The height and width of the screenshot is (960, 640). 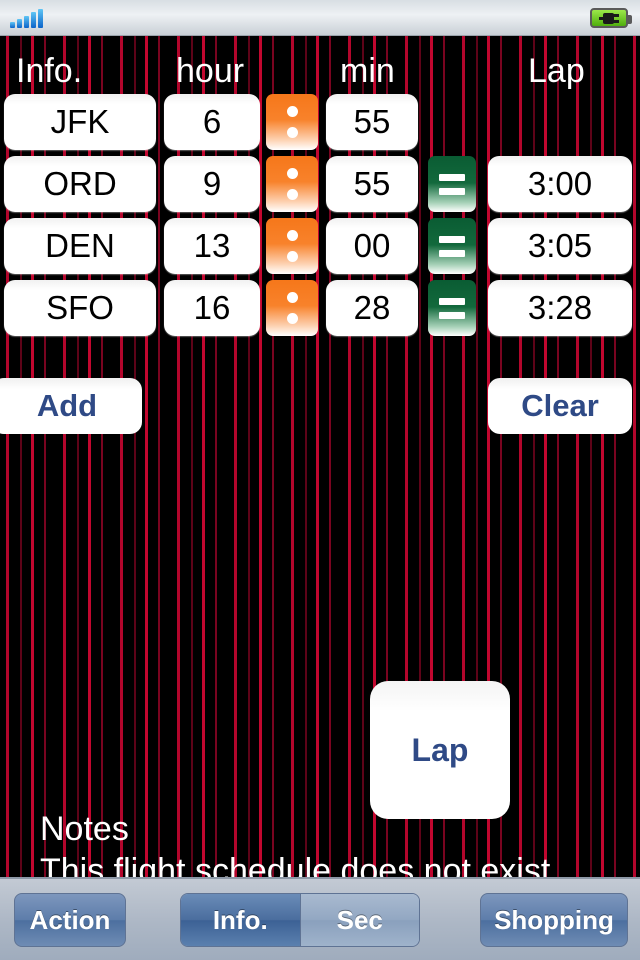 What do you see at coordinates (84, 829) in the screenshot?
I see `notes-title: Notes` at bounding box center [84, 829].